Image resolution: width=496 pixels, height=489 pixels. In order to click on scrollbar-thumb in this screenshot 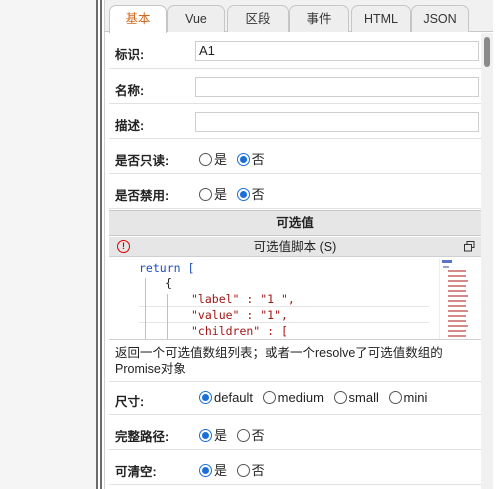, I will do `click(487, 52)`.